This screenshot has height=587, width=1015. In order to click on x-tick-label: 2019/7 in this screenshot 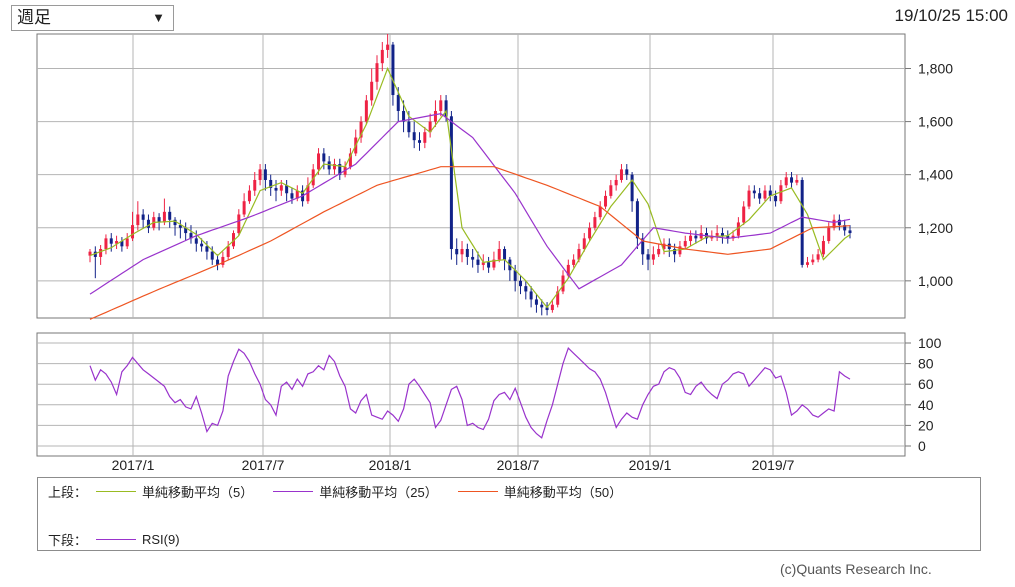, I will do `click(773, 465)`.